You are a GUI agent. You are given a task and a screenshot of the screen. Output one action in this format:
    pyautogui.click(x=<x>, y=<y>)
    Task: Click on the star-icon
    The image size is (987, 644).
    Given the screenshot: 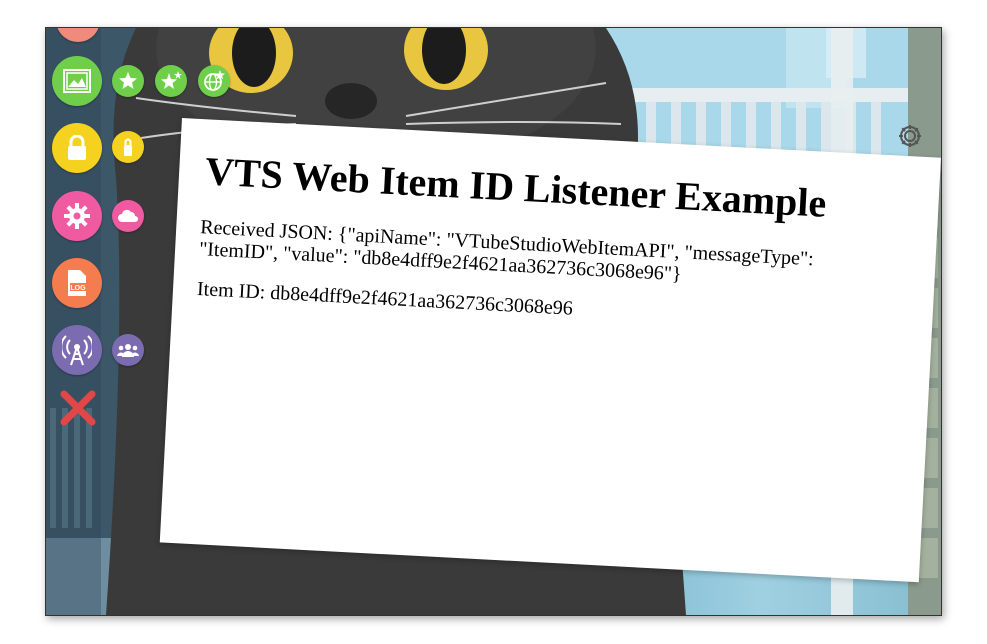 What is the action you would take?
    pyautogui.click(x=128, y=80)
    